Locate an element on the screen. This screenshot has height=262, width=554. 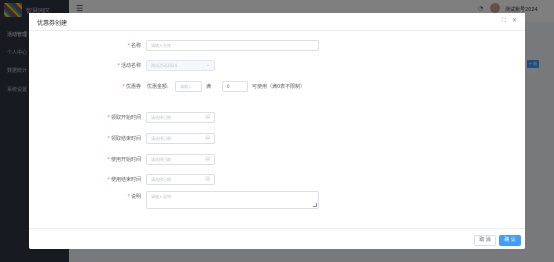
form-row-description: *说明 请输入说明 is located at coordinates (277, 200).